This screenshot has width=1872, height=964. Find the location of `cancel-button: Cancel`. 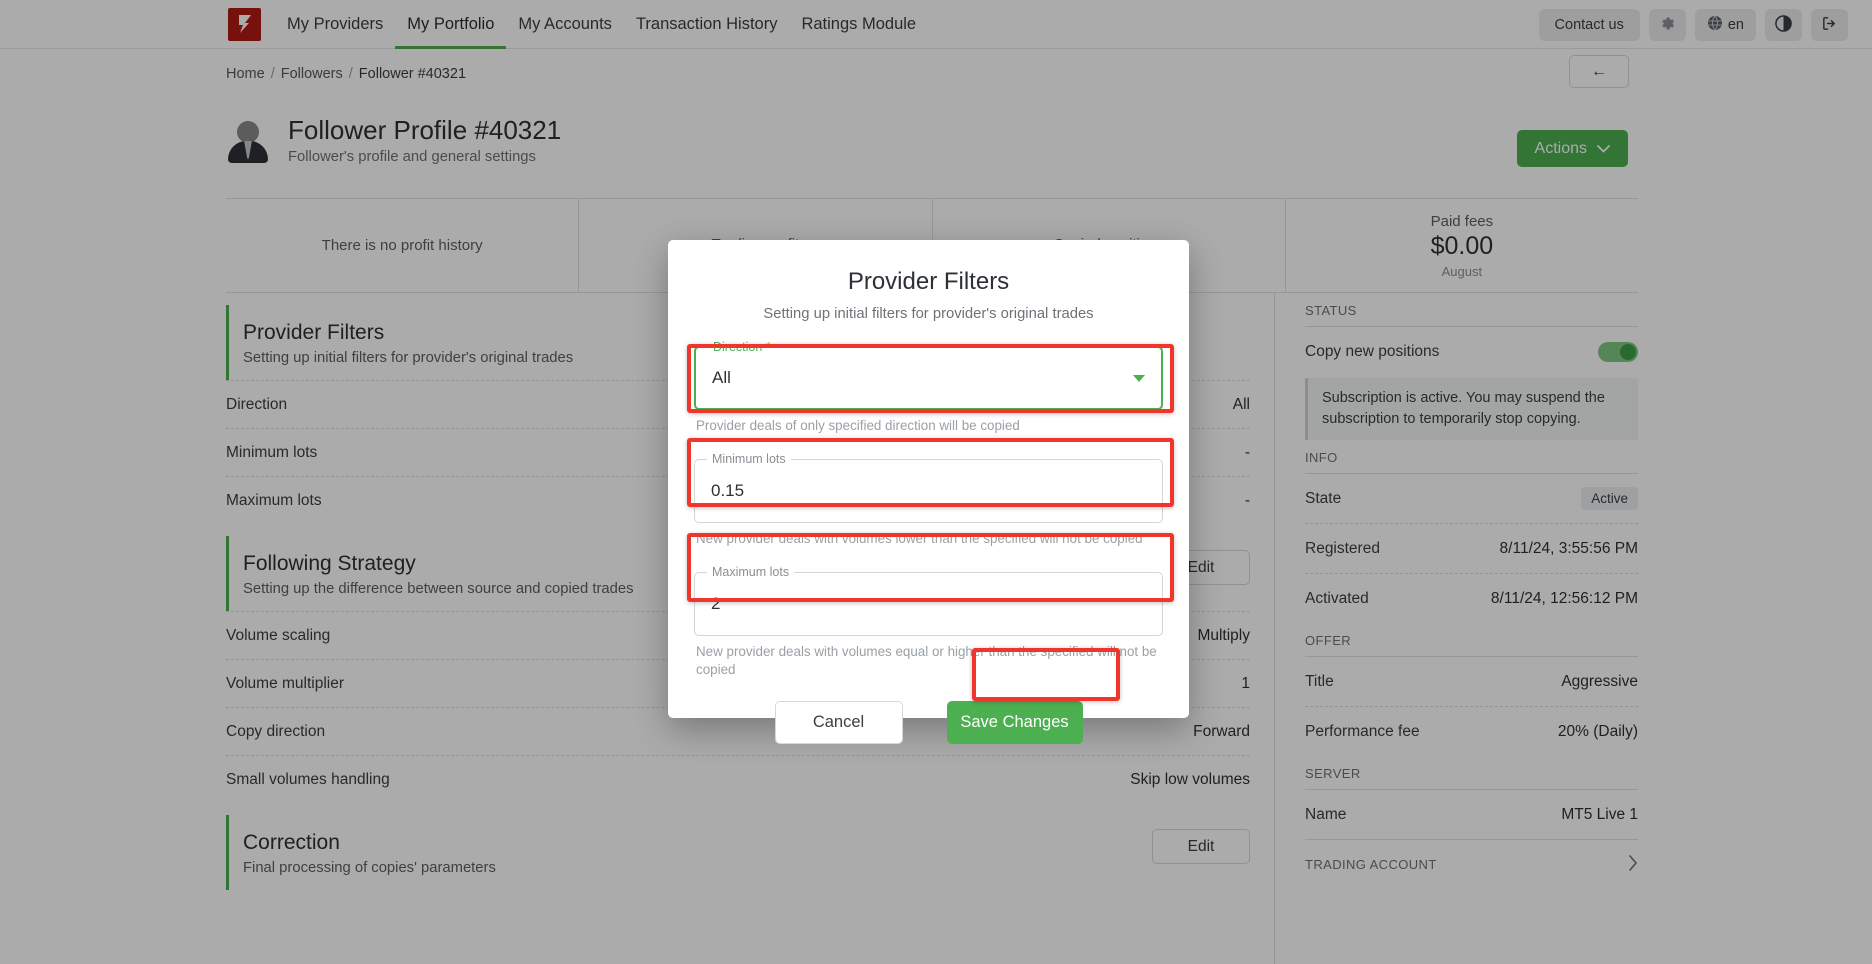

cancel-button: Cancel is located at coordinates (838, 723).